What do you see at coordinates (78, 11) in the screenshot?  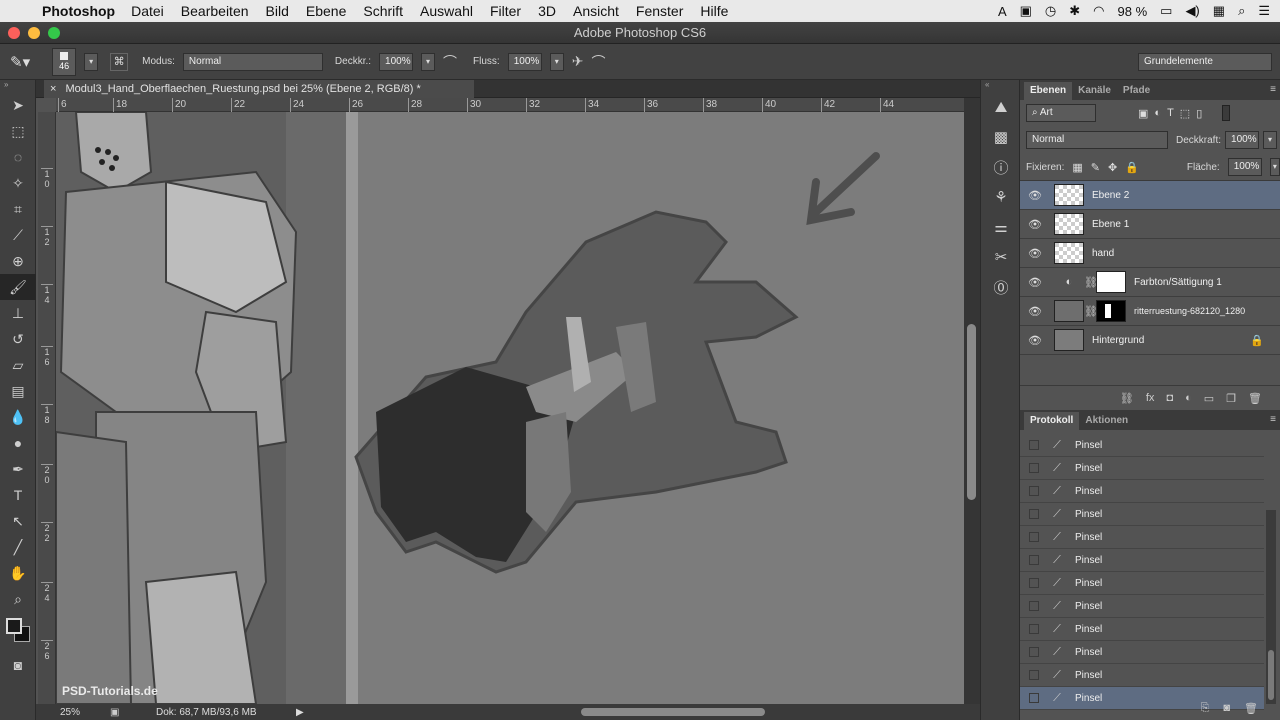 I see `menu-app-name: Photoshop` at bounding box center [78, 11].